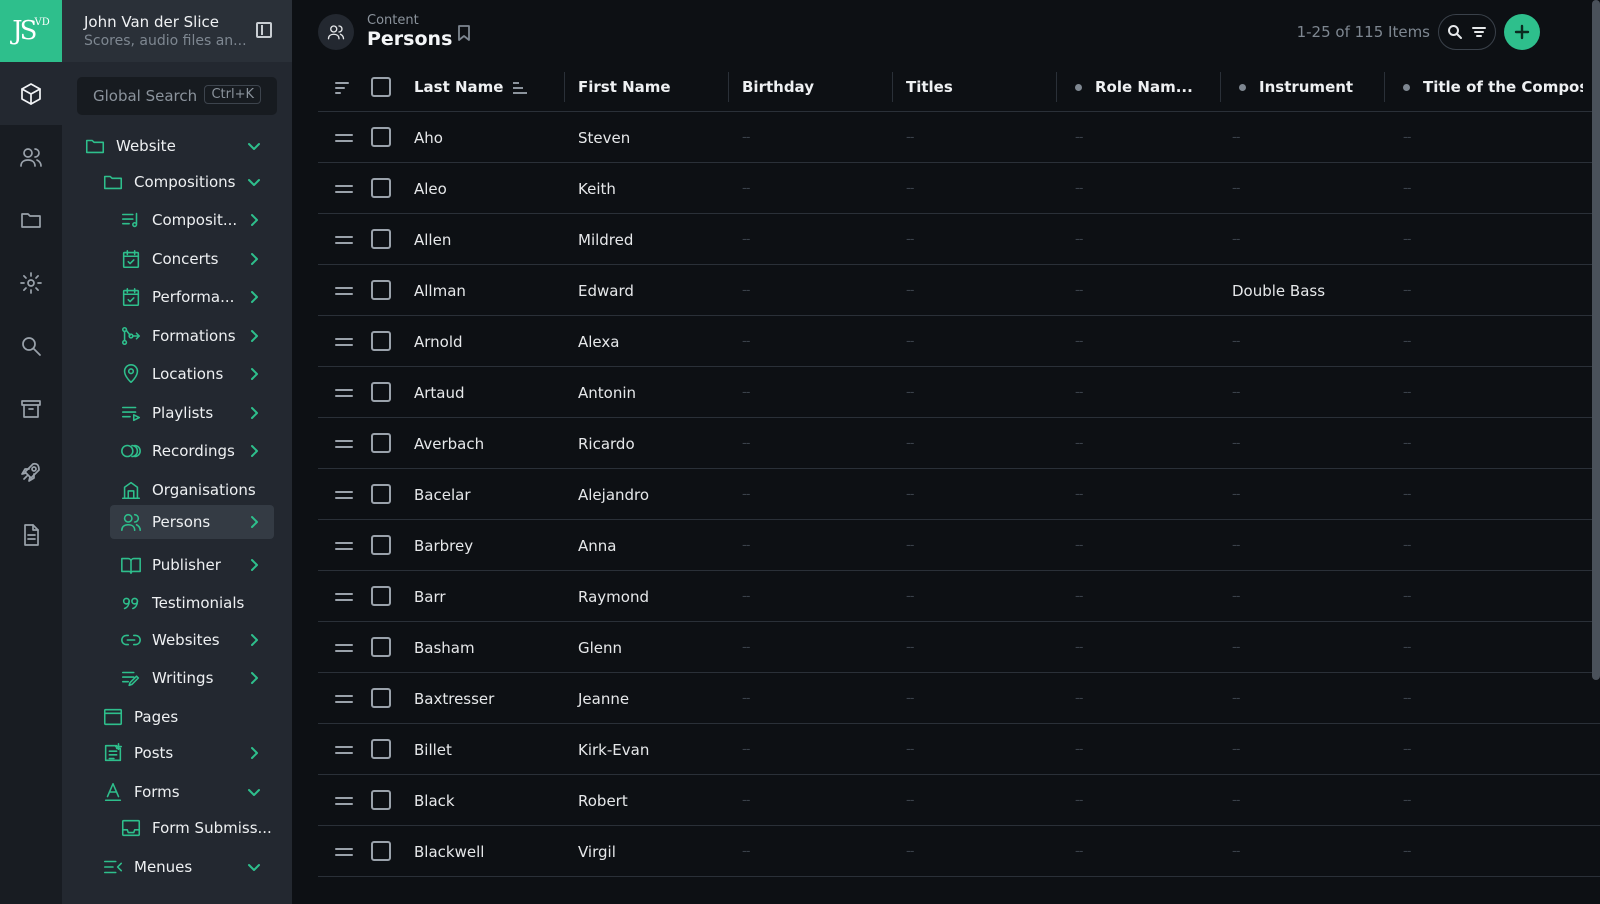  What do you see at coordinates (959, 188) in the screenshot?
I see `table-row: Aleo Keith -- -- -- -- --` at bounding box center [959, 188].